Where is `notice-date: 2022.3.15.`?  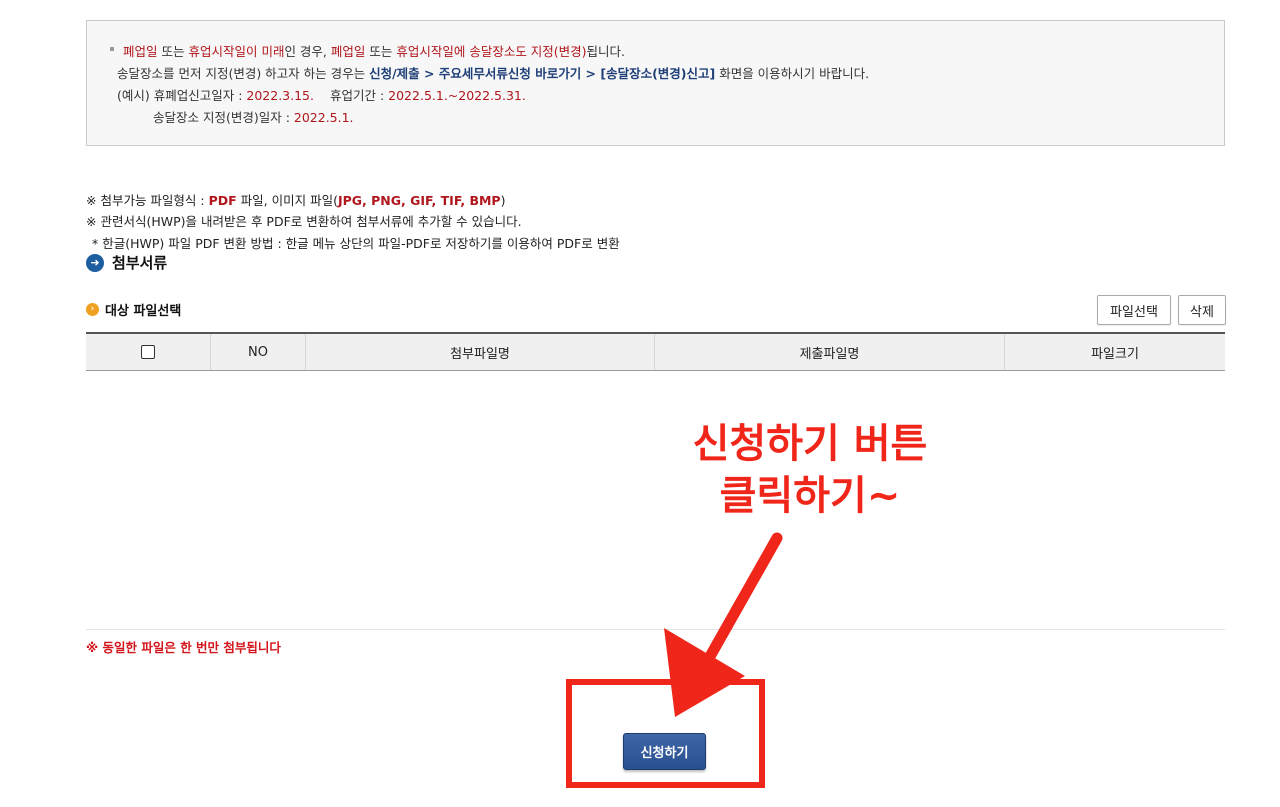
notice-date: 2022.3.15. is located at coordinates (280, 95).